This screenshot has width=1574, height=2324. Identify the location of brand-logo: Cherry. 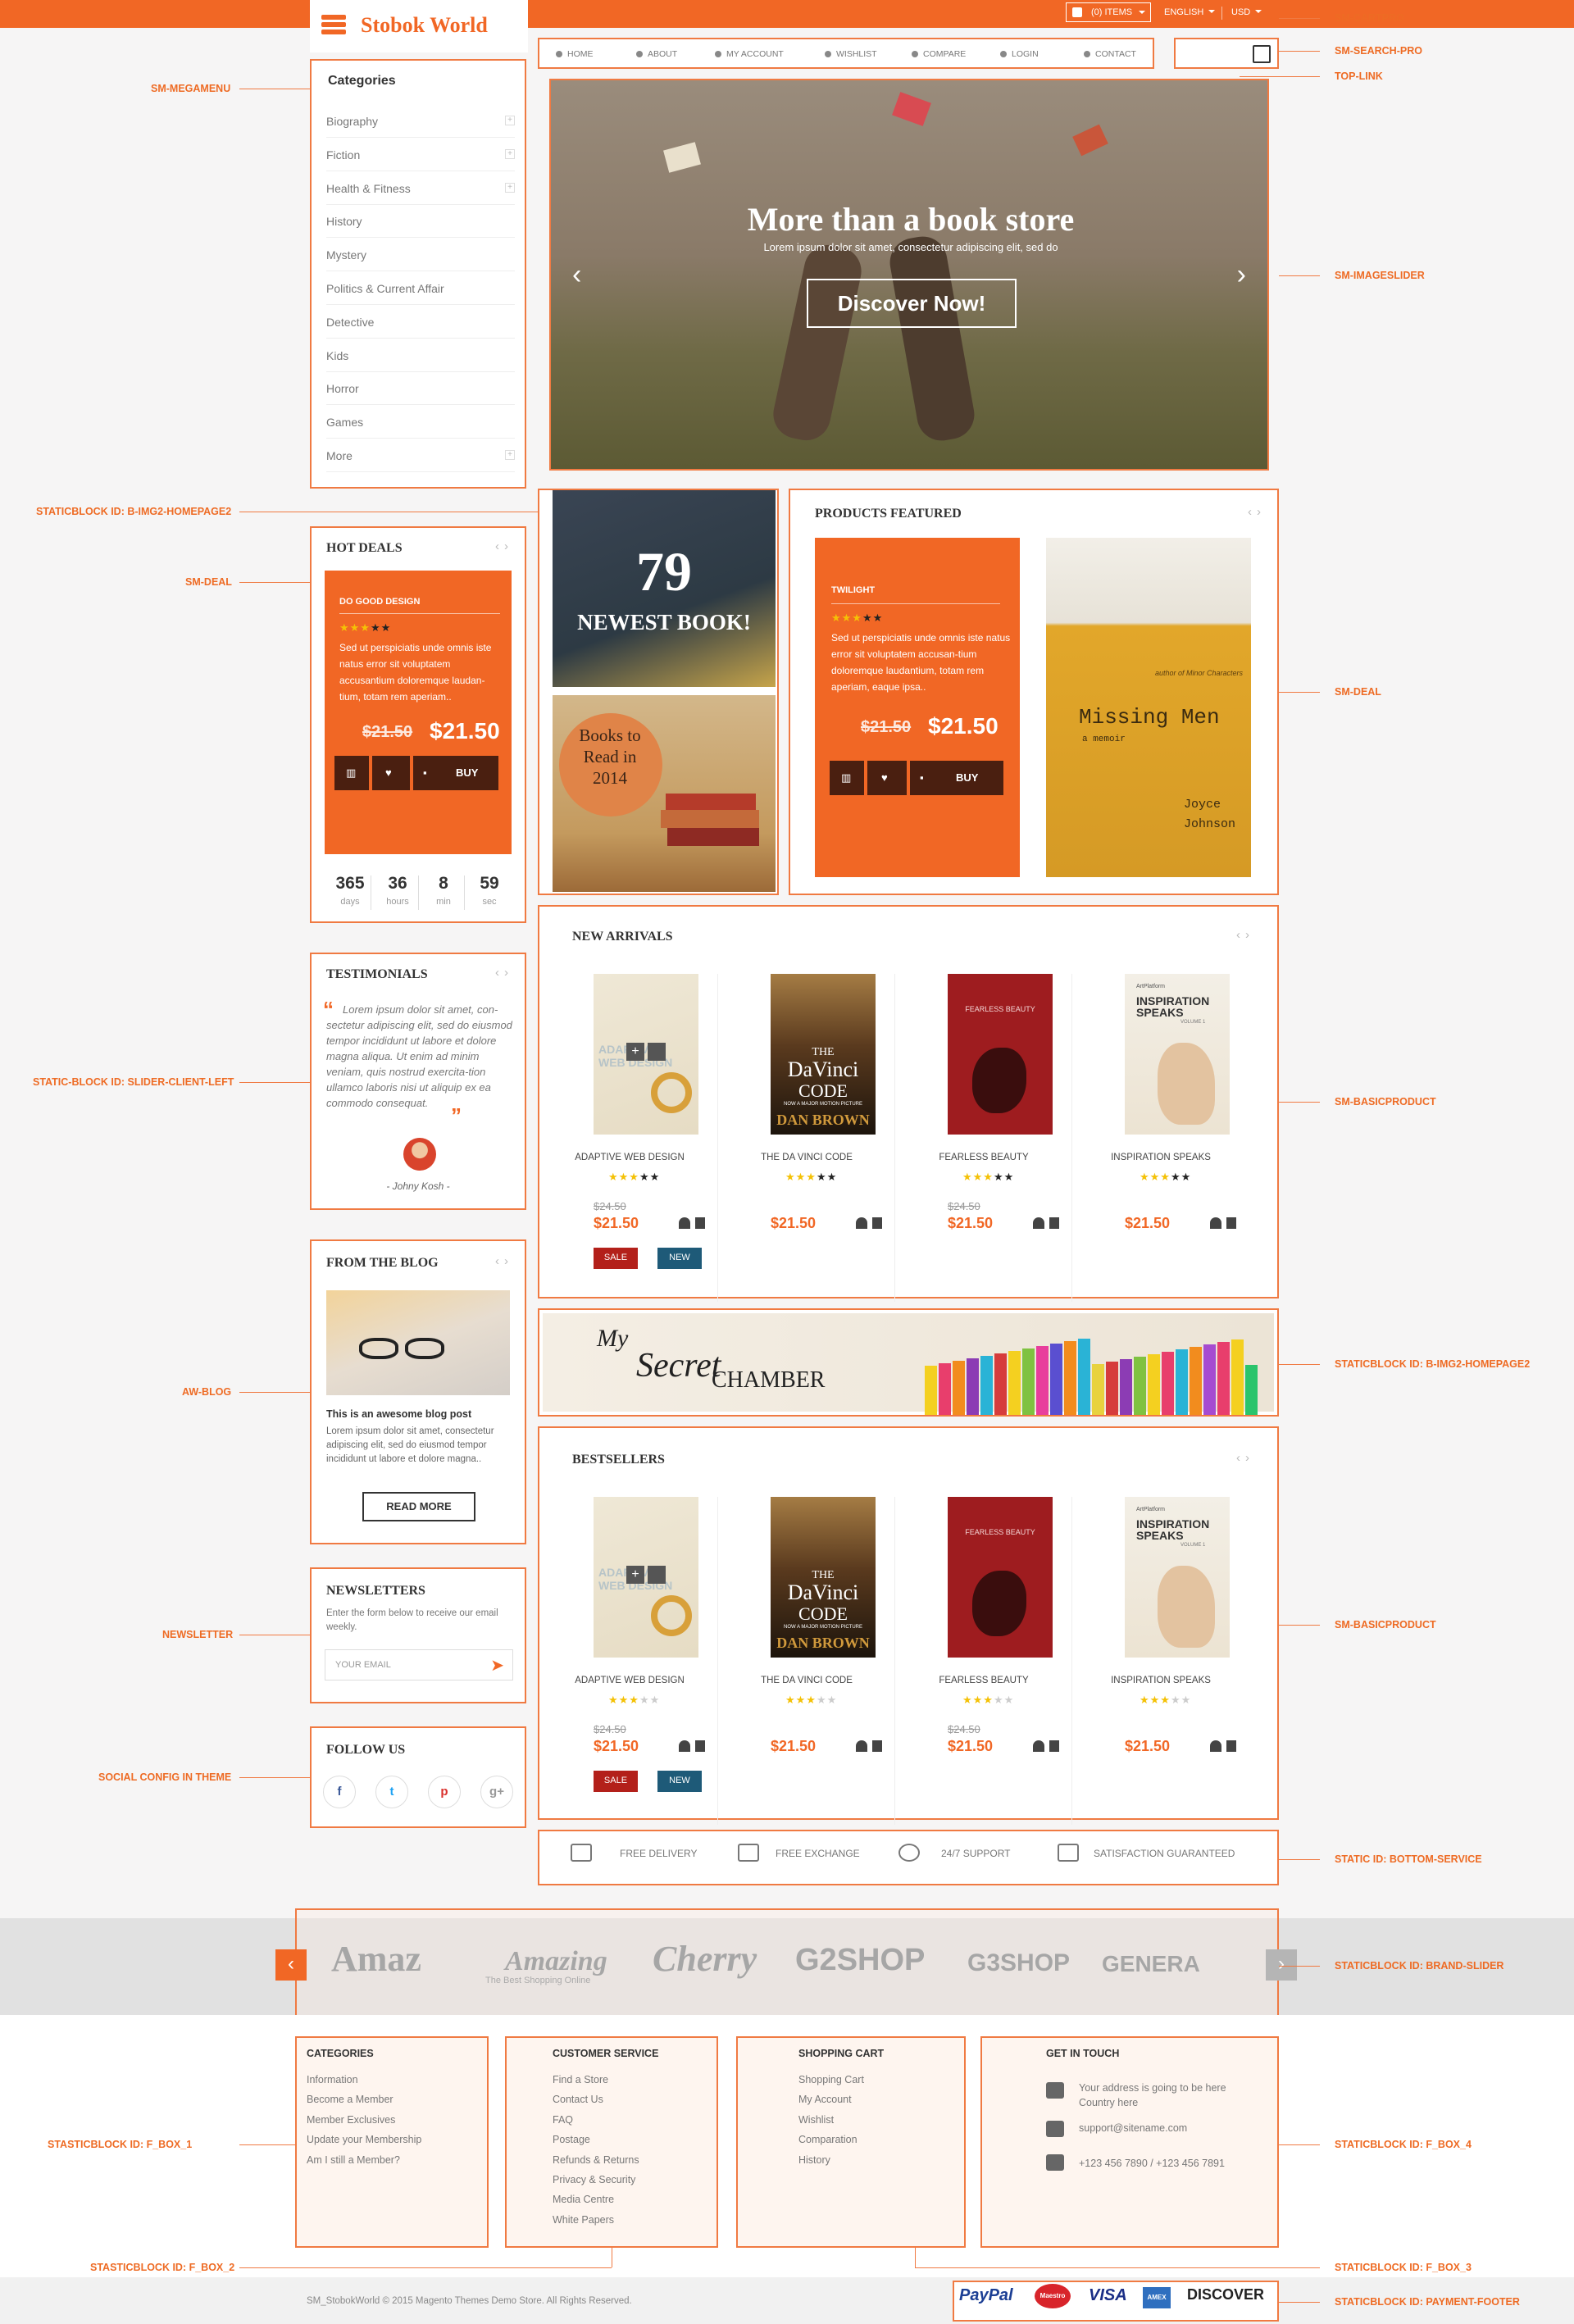
(705, 1959).